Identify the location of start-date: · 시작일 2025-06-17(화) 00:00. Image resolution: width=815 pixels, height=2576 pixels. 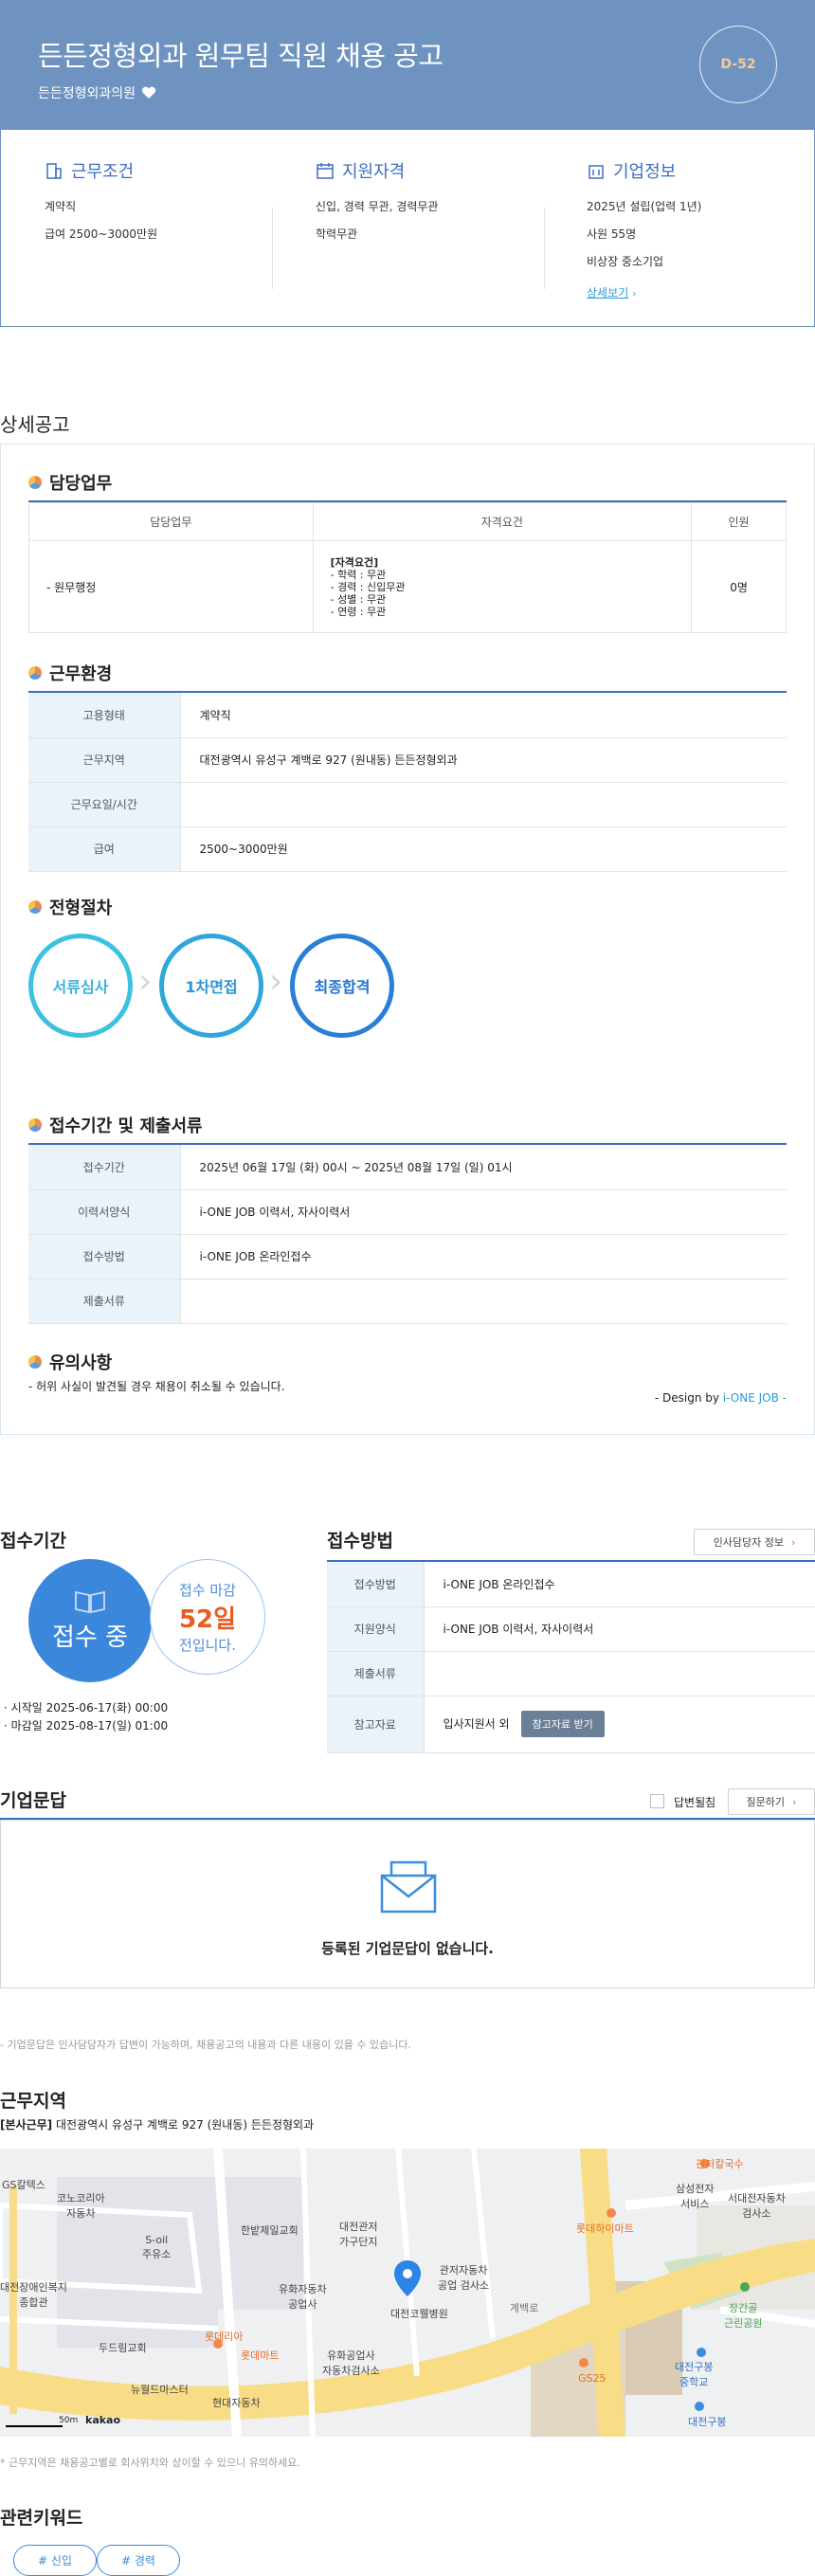
(86, 1707).